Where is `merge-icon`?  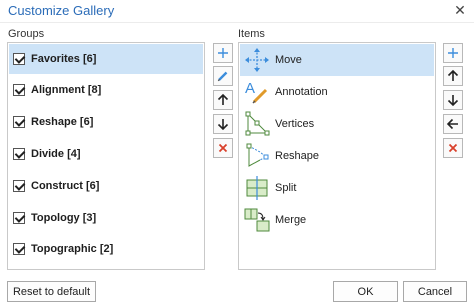
merge-icon is located at coordinates (257, 220).